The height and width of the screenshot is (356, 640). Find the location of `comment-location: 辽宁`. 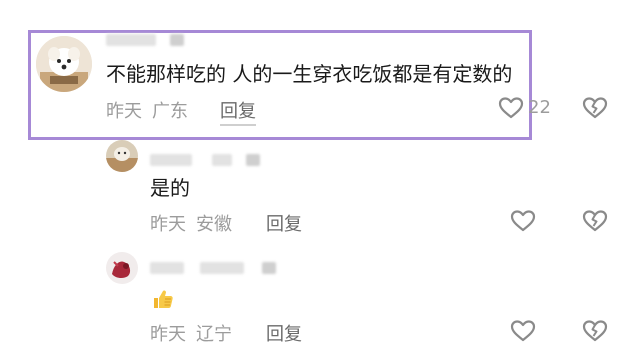

comment-location: 辽宁 is located at coordinates (214, 334).